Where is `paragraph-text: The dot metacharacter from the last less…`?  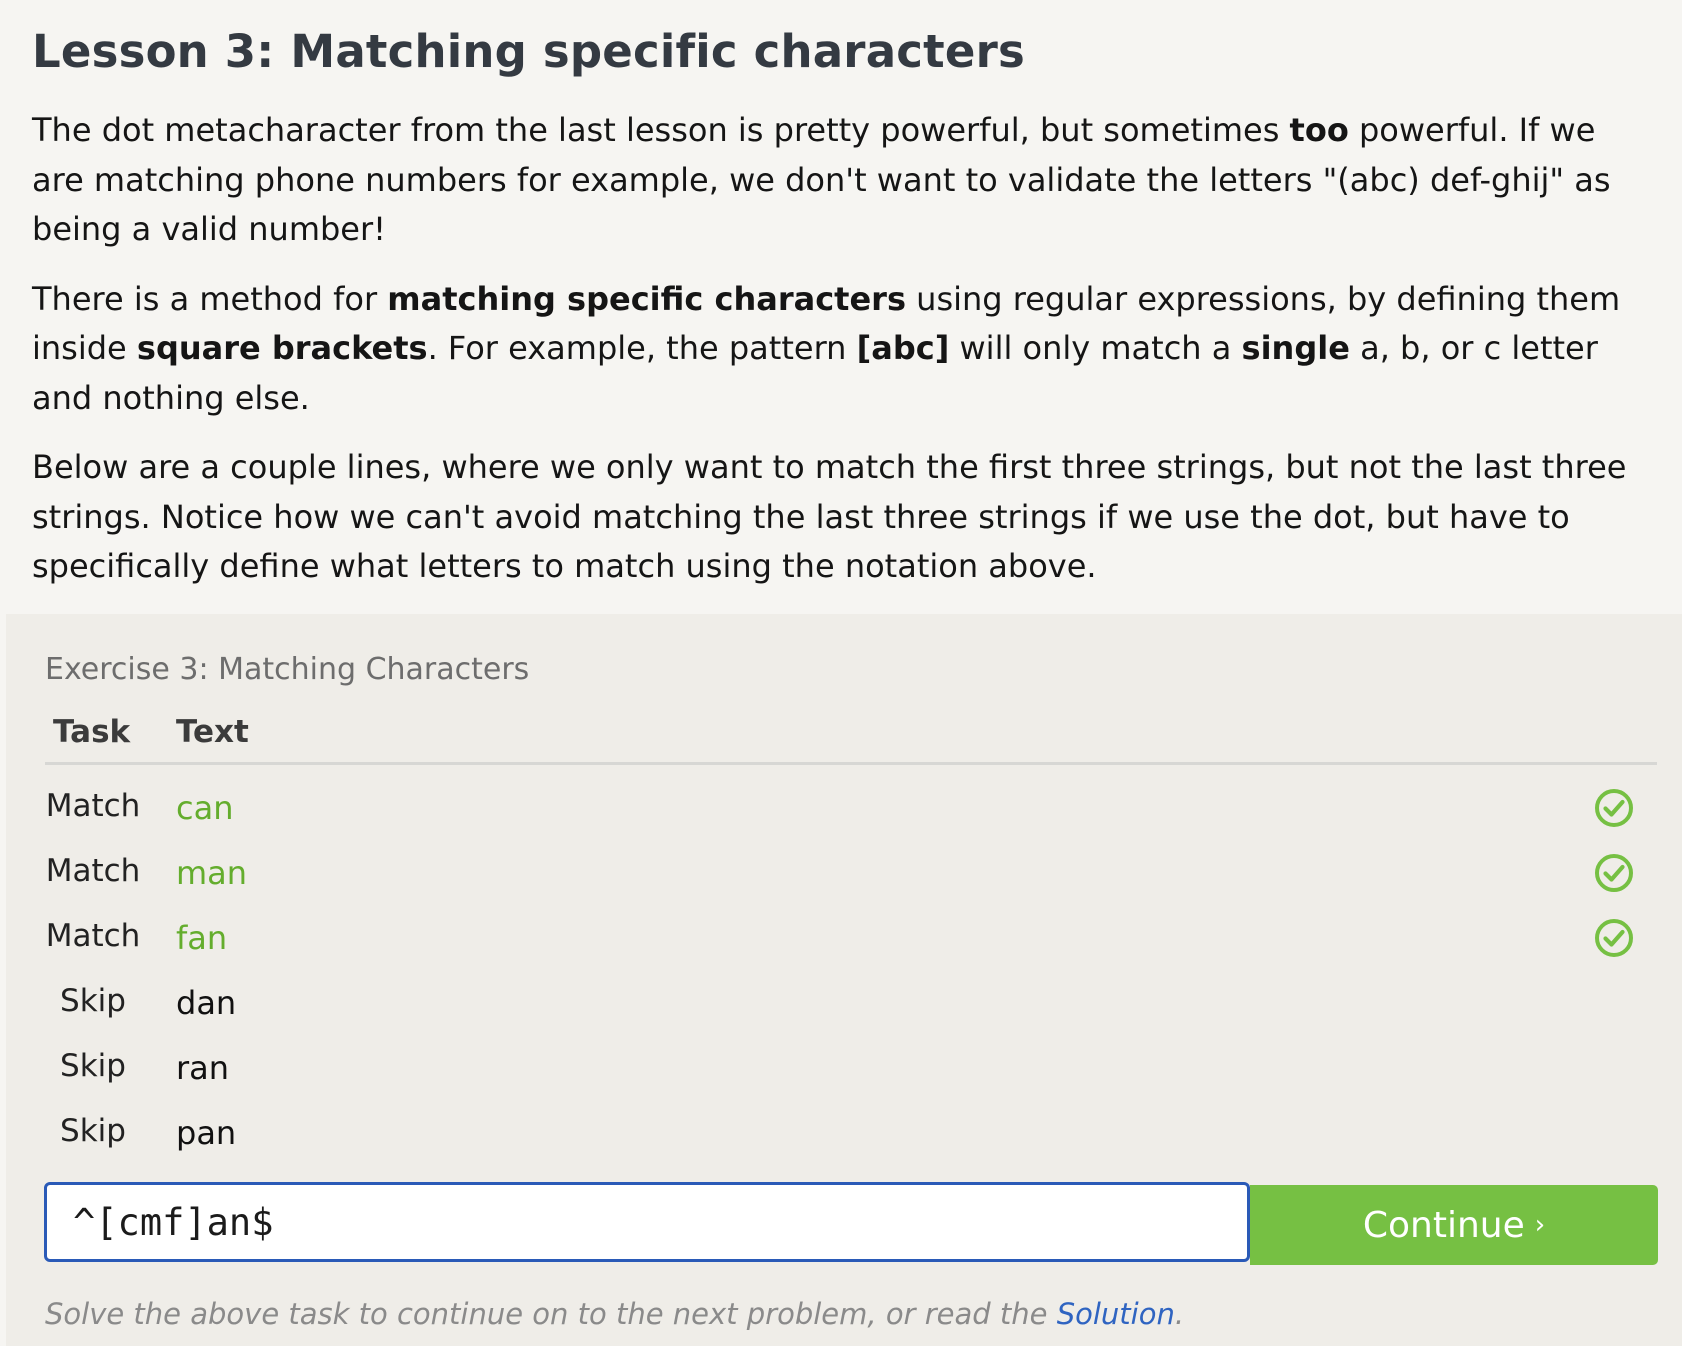
paragraph-text: The dot metacharacter from the last less… is located at coordinates (661, 130).